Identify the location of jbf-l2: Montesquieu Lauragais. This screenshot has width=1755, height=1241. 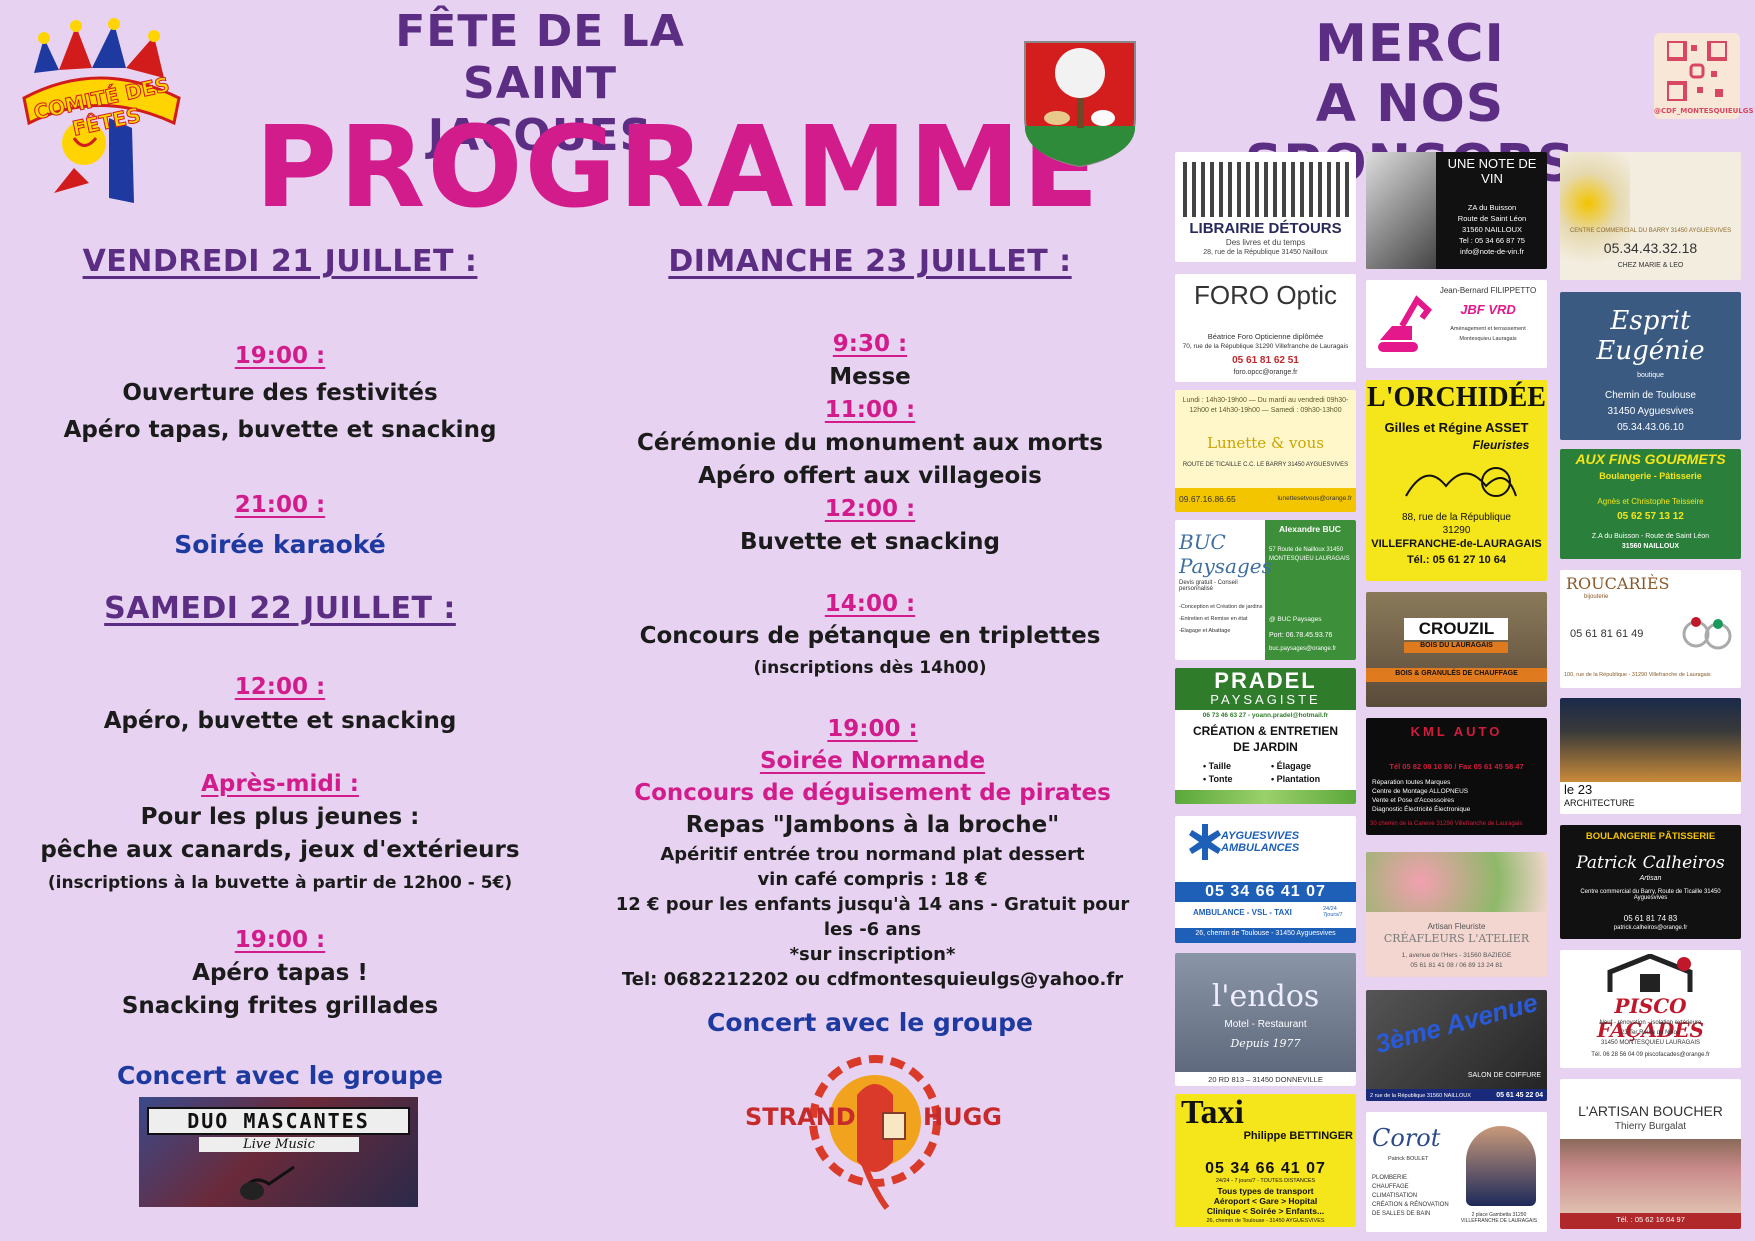
(1488, 339).